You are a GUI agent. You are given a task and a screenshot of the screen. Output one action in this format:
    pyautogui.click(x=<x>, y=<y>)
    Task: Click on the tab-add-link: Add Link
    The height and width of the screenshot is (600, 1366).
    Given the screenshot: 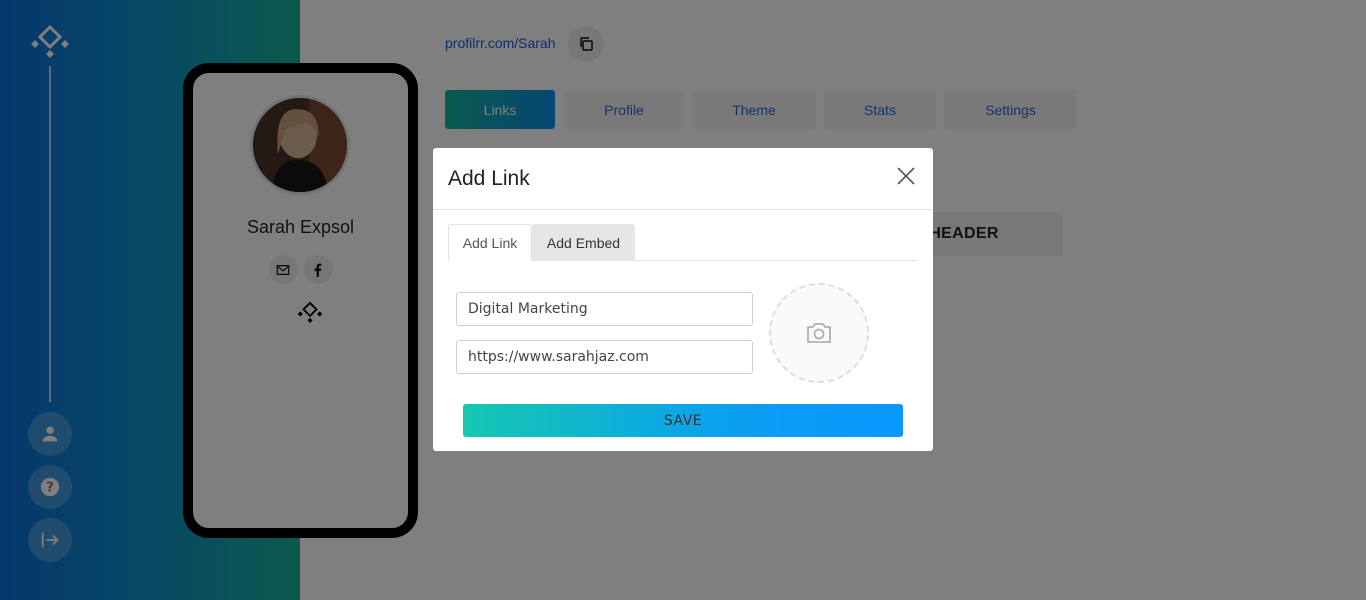 What is the action you would take?
    pyautogui.click(x=490, y=242)
    